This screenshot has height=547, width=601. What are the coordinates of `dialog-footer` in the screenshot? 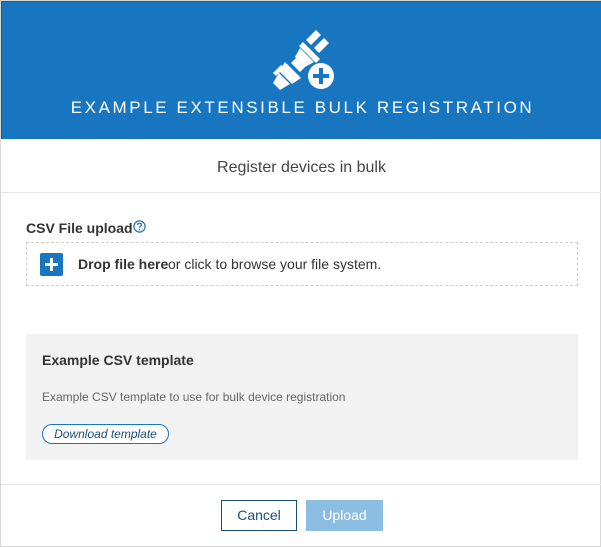 It's located at (301, 515).